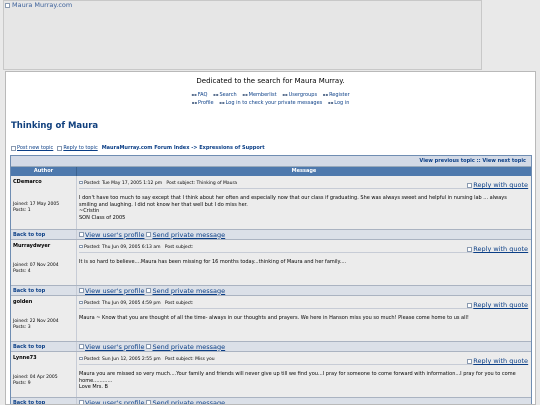 This screenshot has width=540, height=405. Describe the element at coordinates (146, 148) in the screenshot. I see `breadcrumb-forum-index: MauraMurray.com Forum Index` at that location.